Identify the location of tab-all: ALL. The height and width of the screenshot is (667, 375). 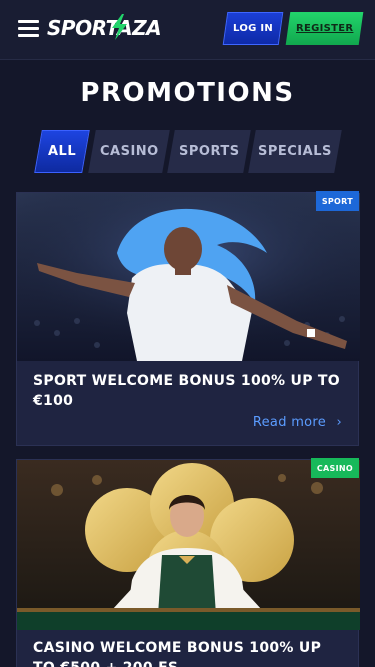
(62, 151).